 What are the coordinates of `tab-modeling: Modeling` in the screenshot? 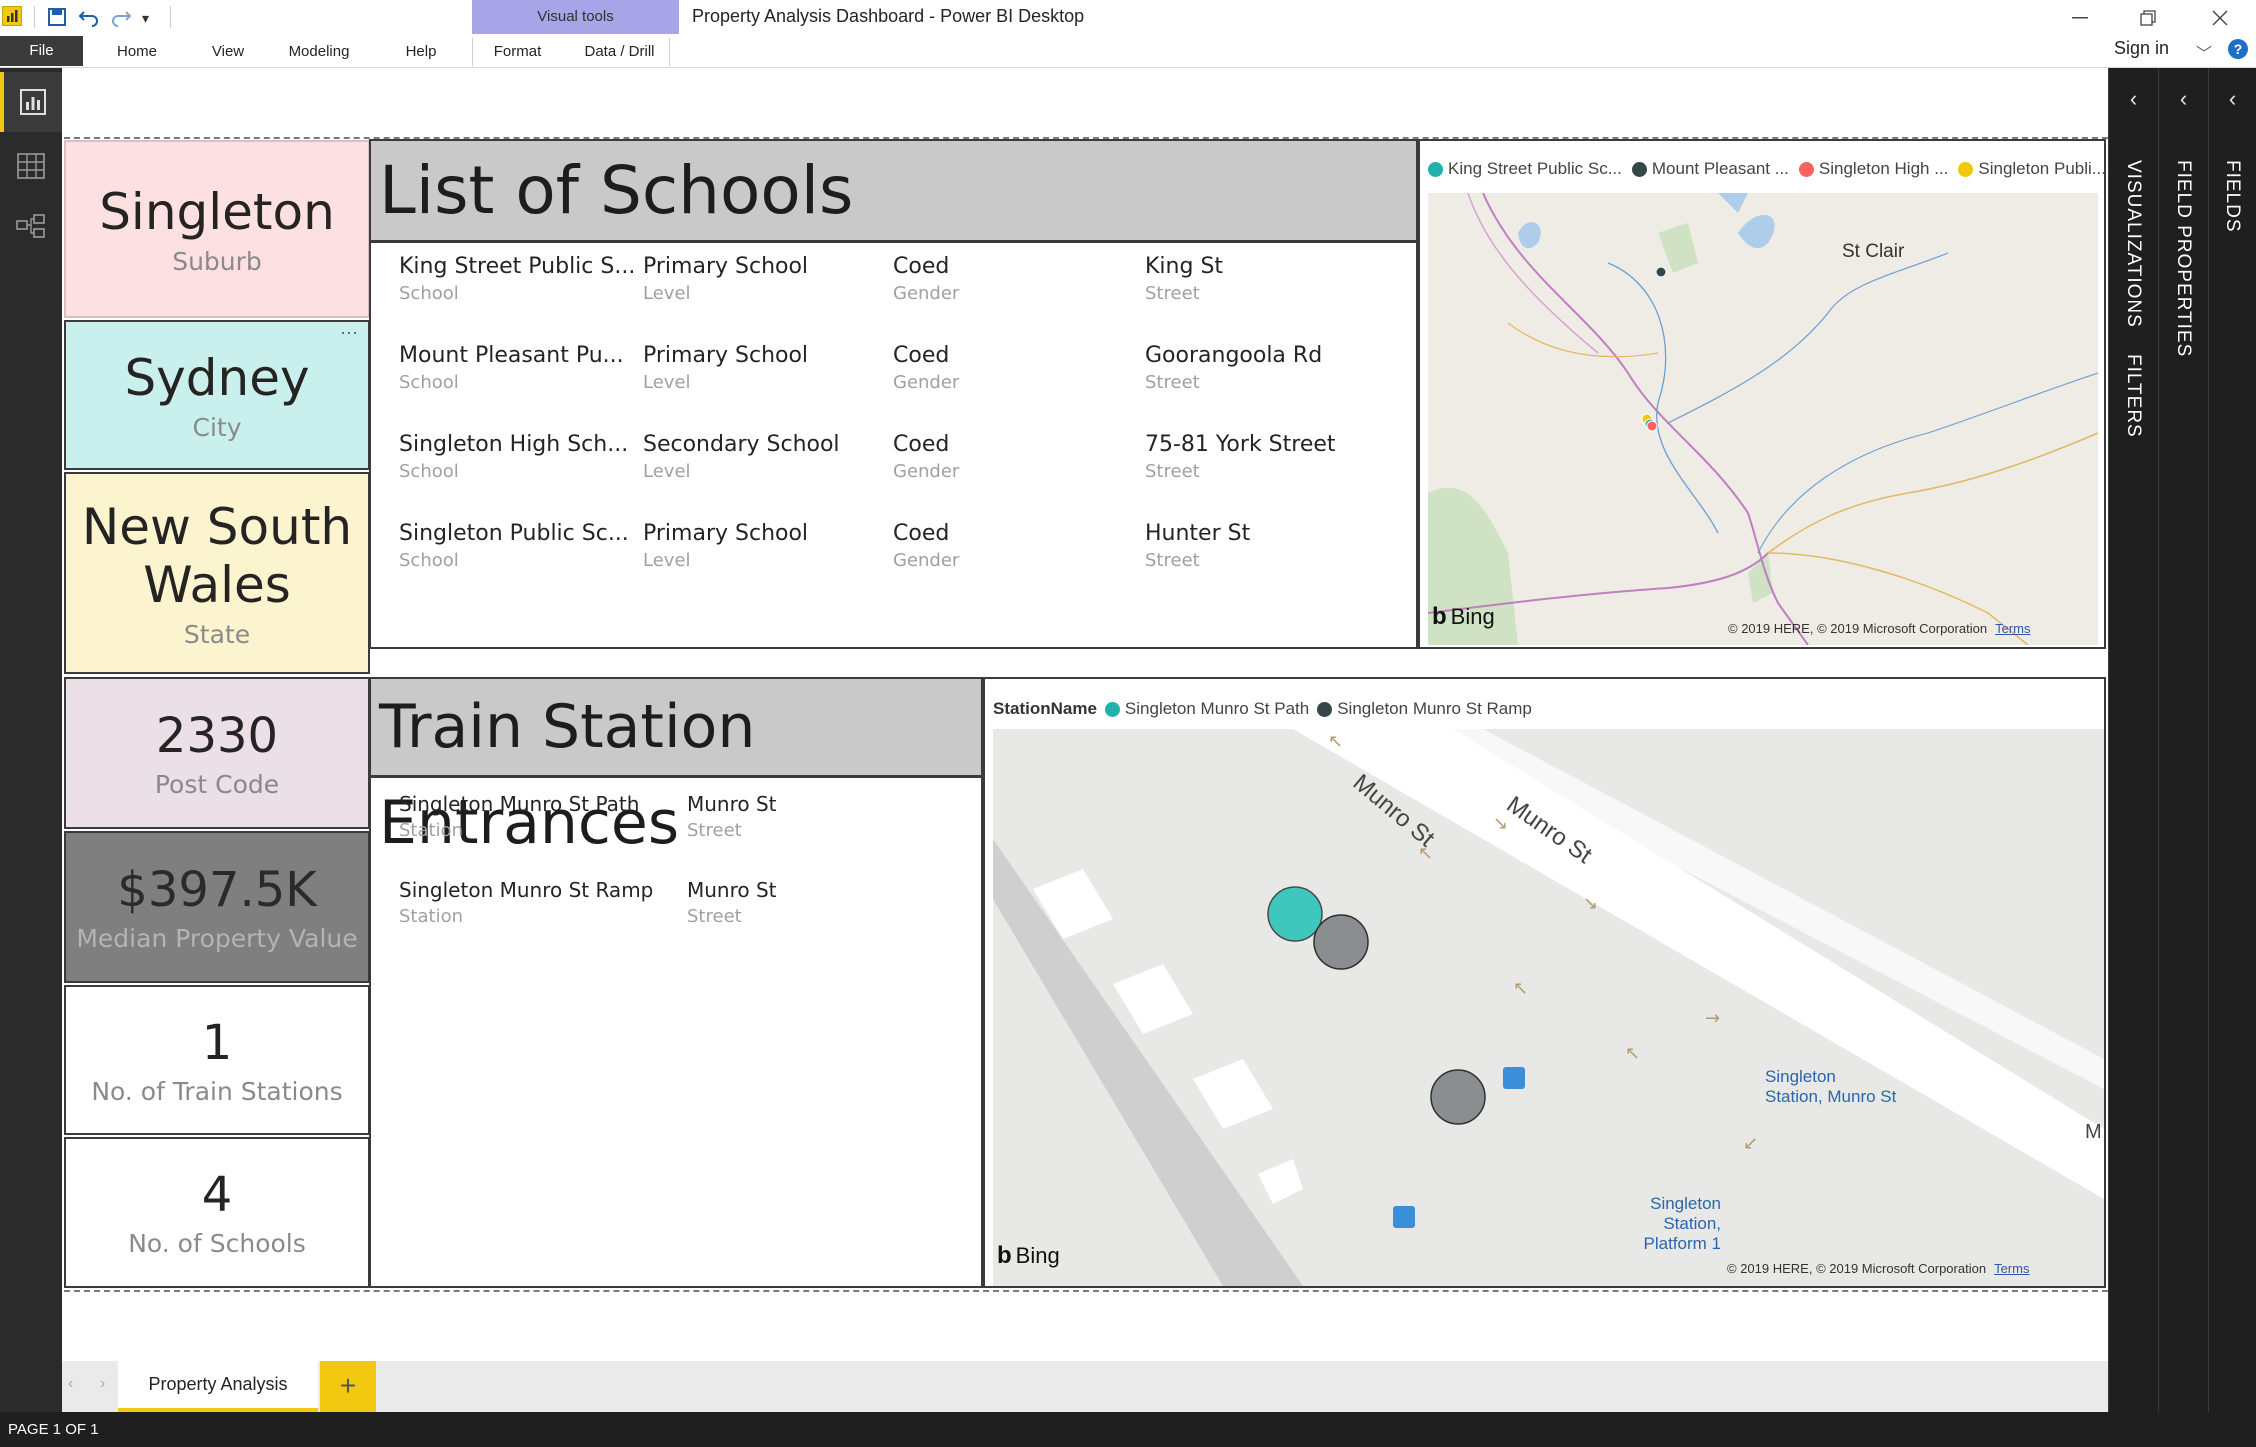 It's located at (319, 52).